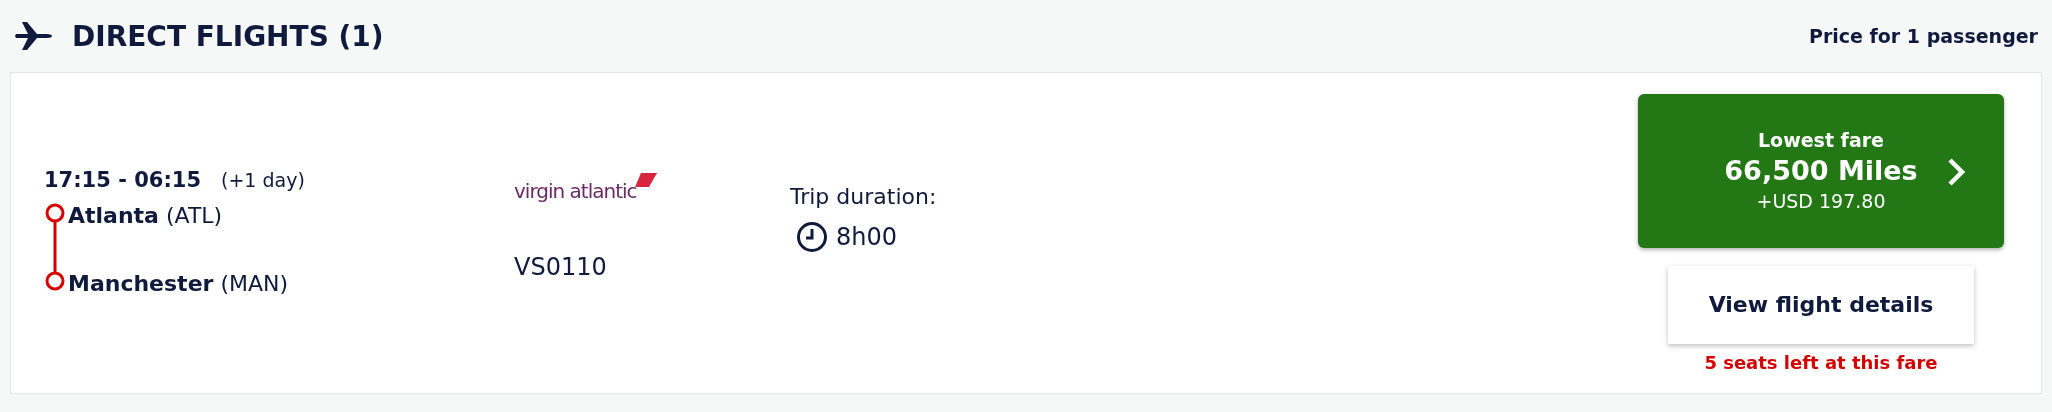  What do you see at coordinates (146, 216) in the screenshot?
I see `airport-name: Atlanta (ATL)` at bounding box center [146, 216].